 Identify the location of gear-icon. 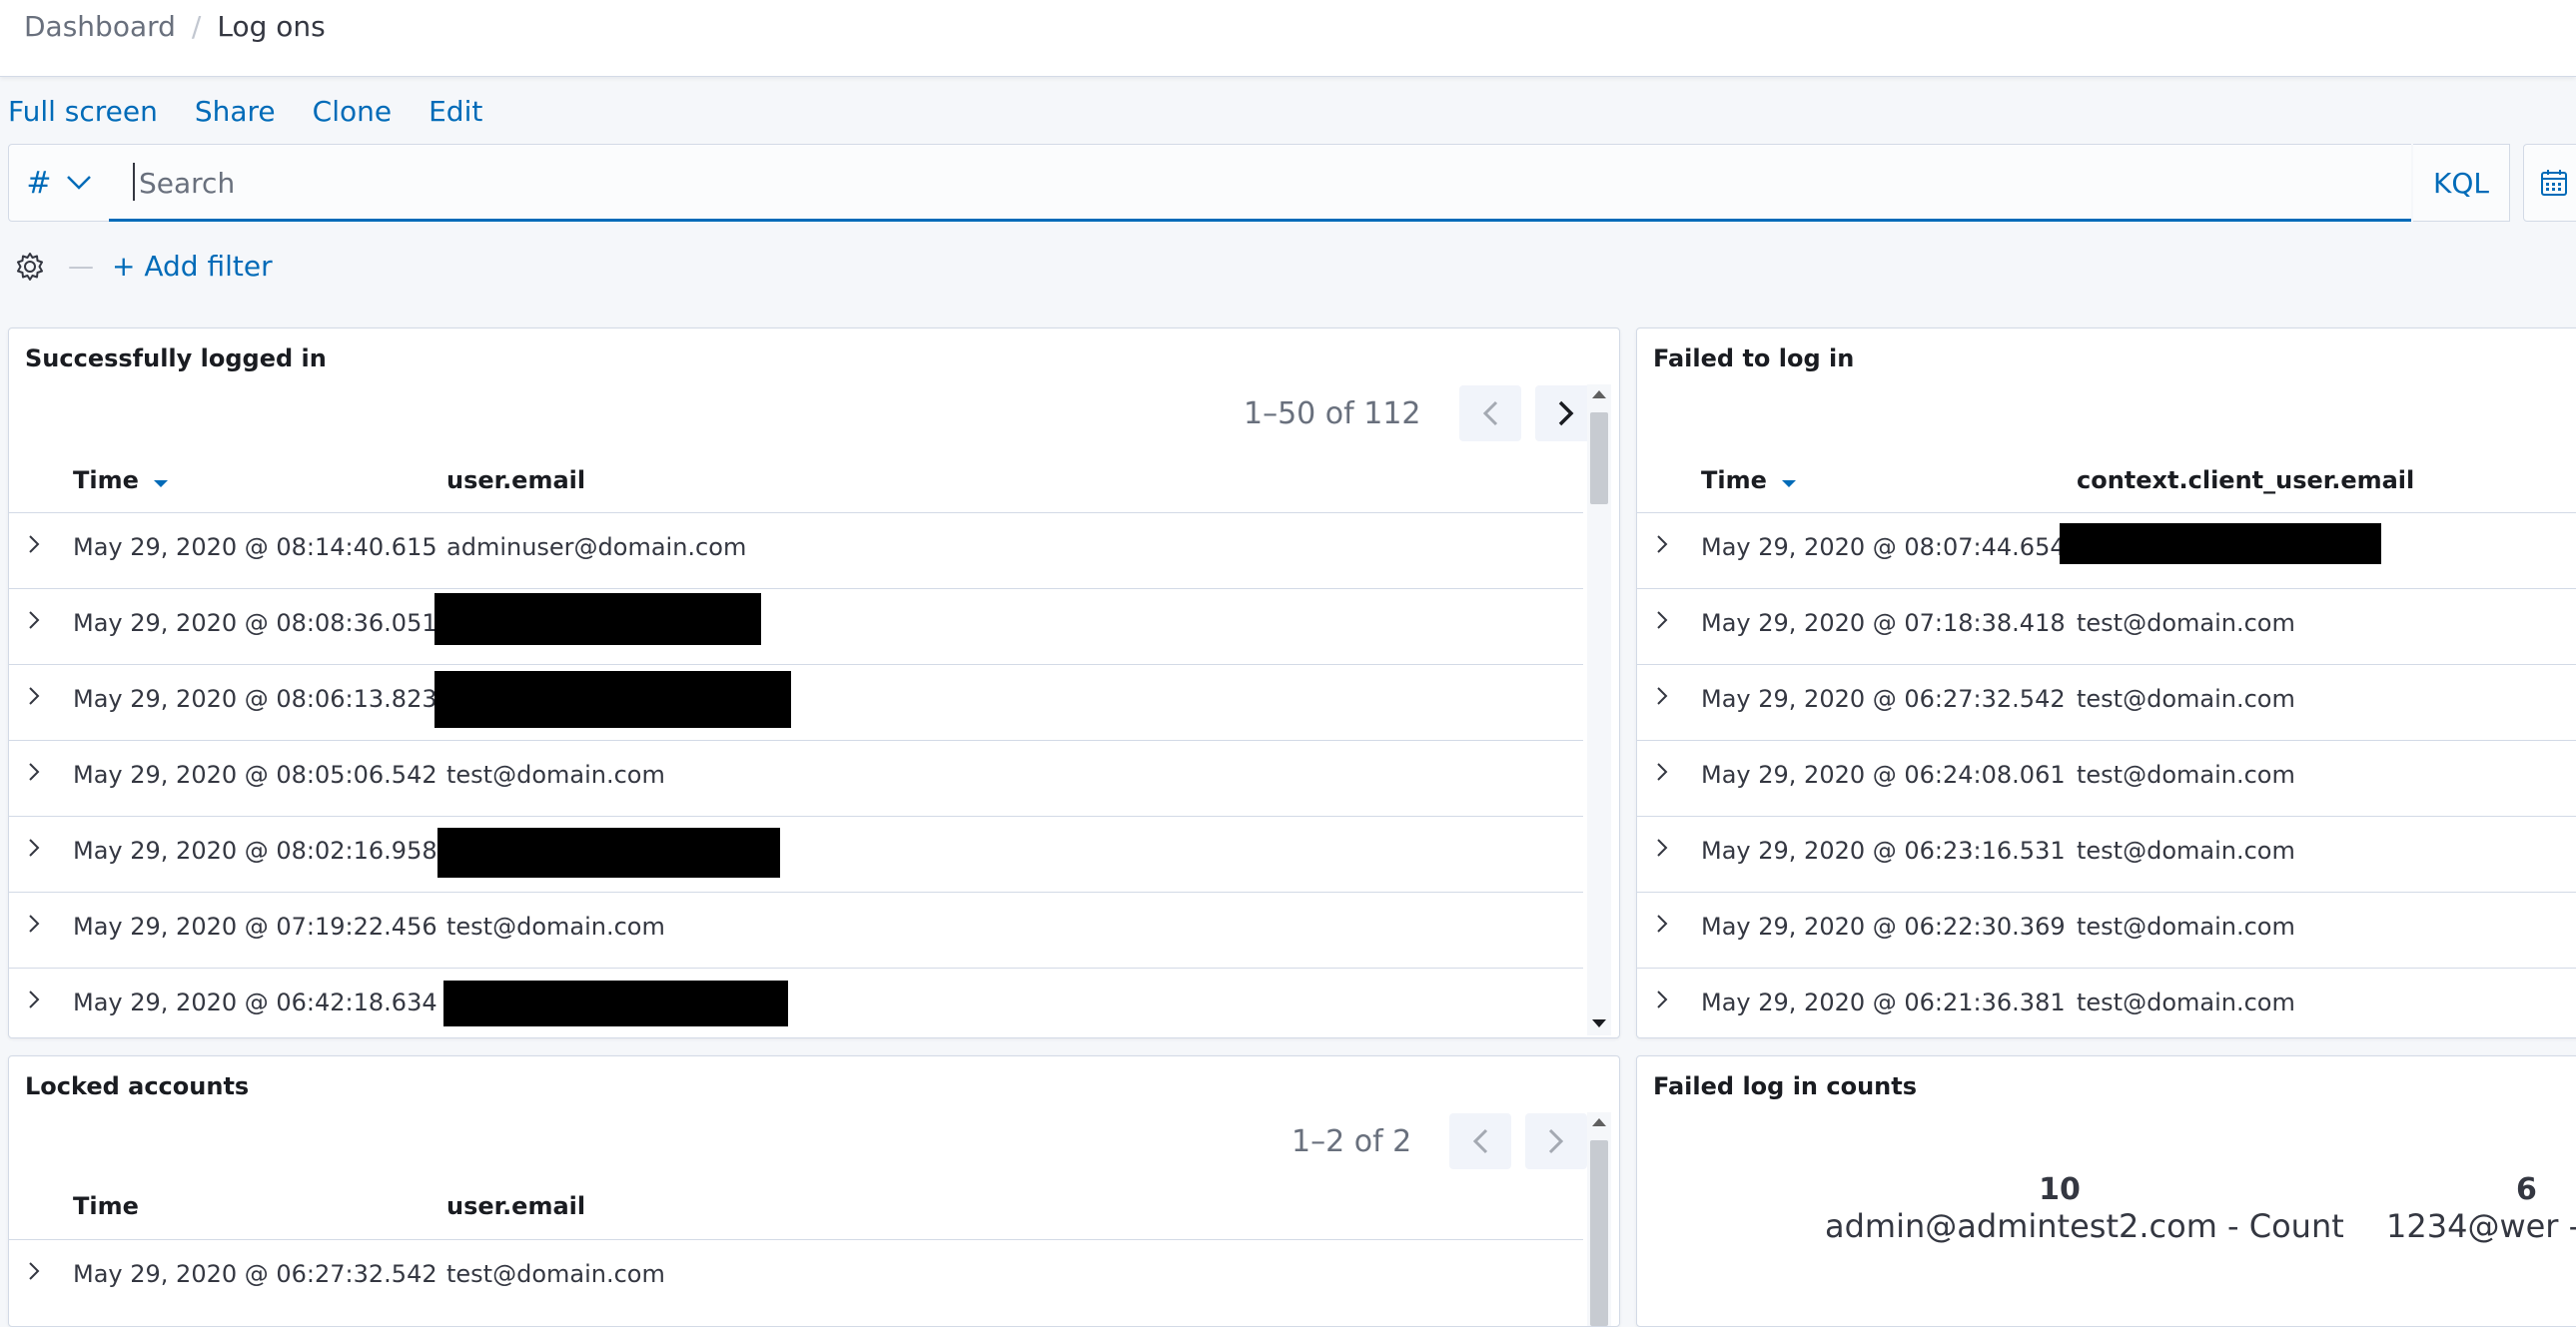
(30, 267).